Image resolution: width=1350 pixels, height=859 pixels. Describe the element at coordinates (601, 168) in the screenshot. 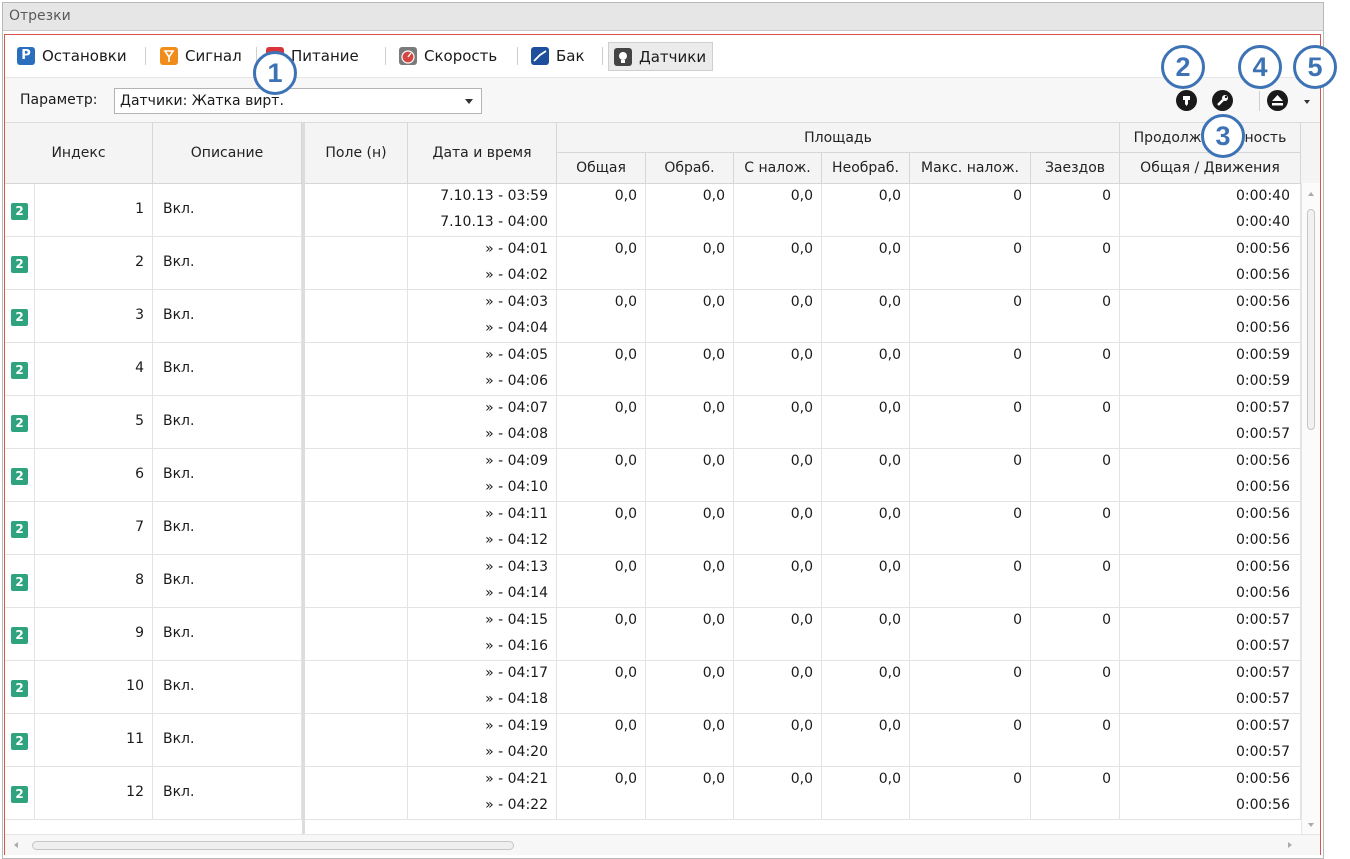

I see `header-area-total: Общая` at that location.